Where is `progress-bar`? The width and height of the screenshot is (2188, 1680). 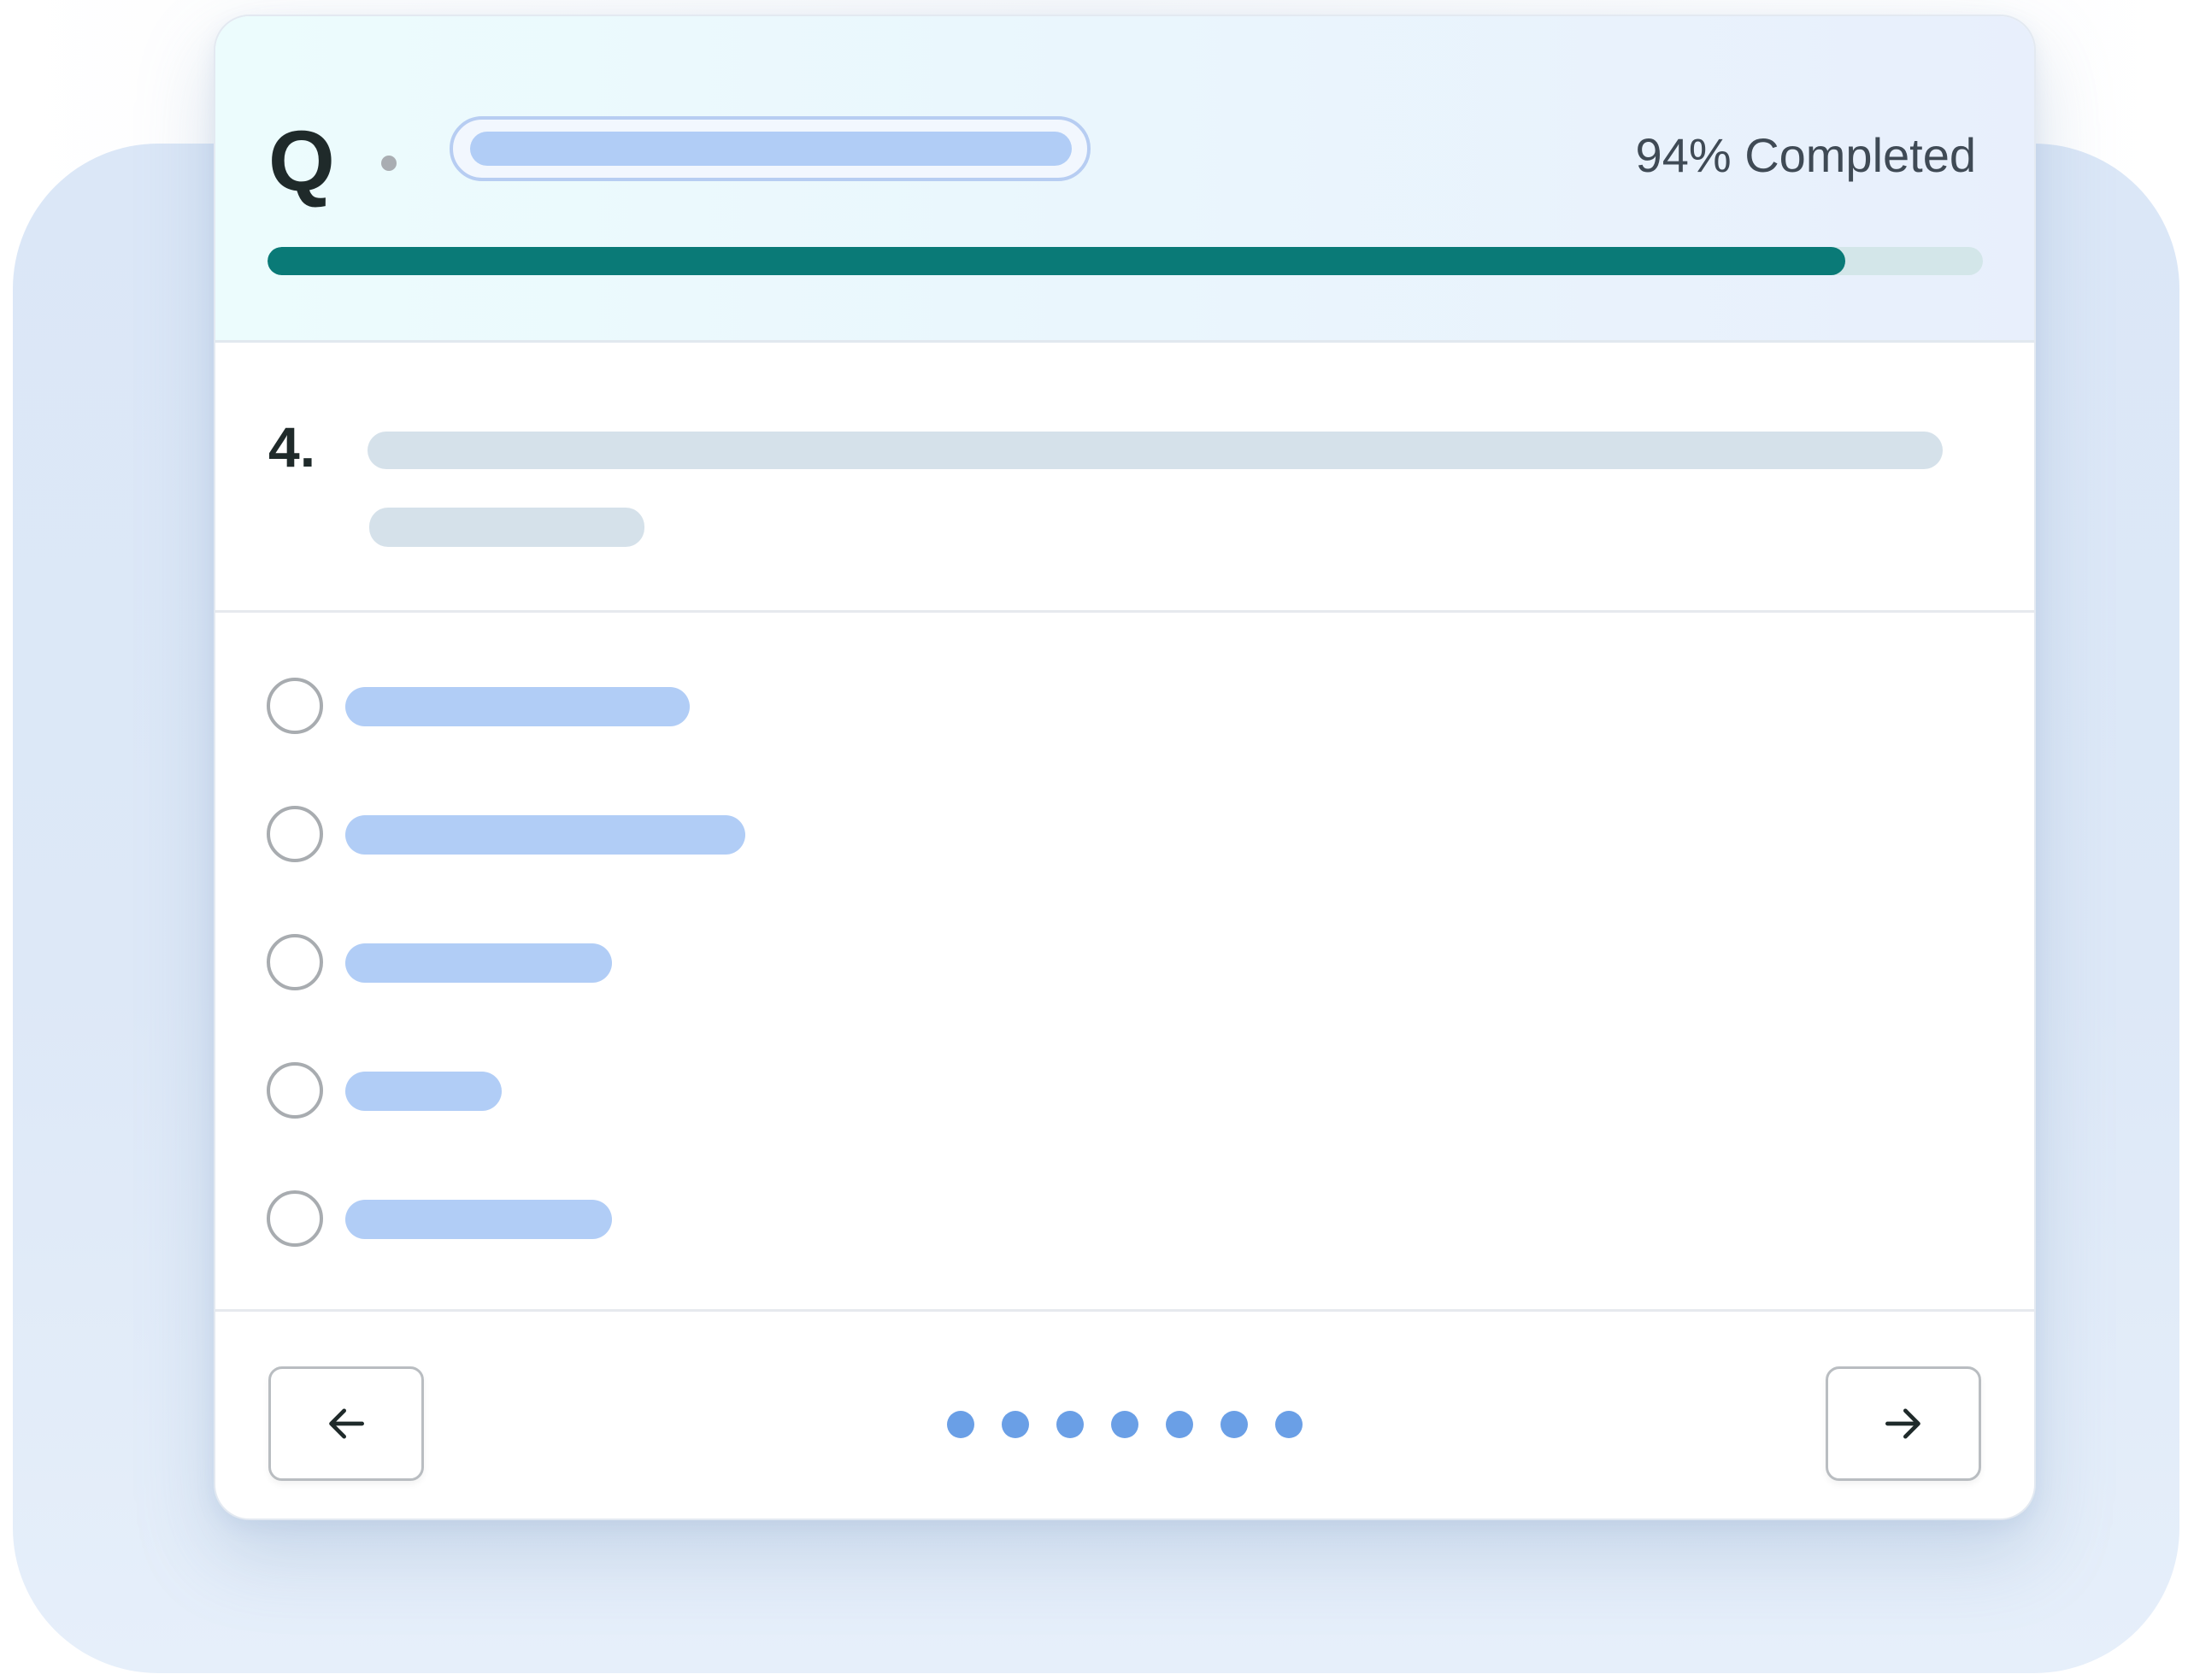 progress-bar is located at coordinates (1126, 261).